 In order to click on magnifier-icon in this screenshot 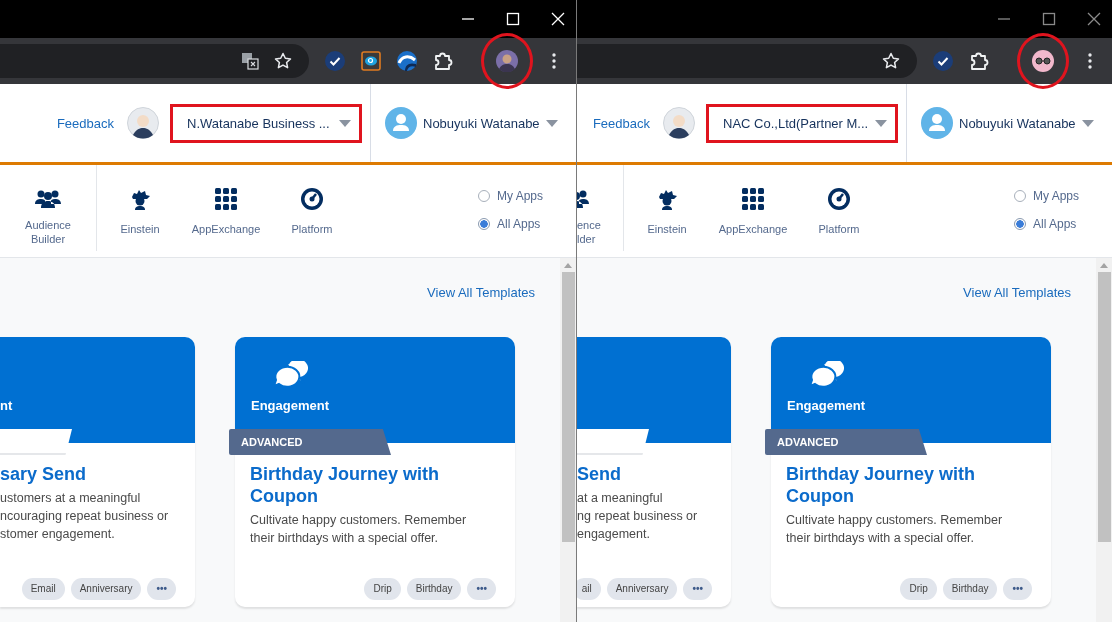, I will do `click(371, 61)`.